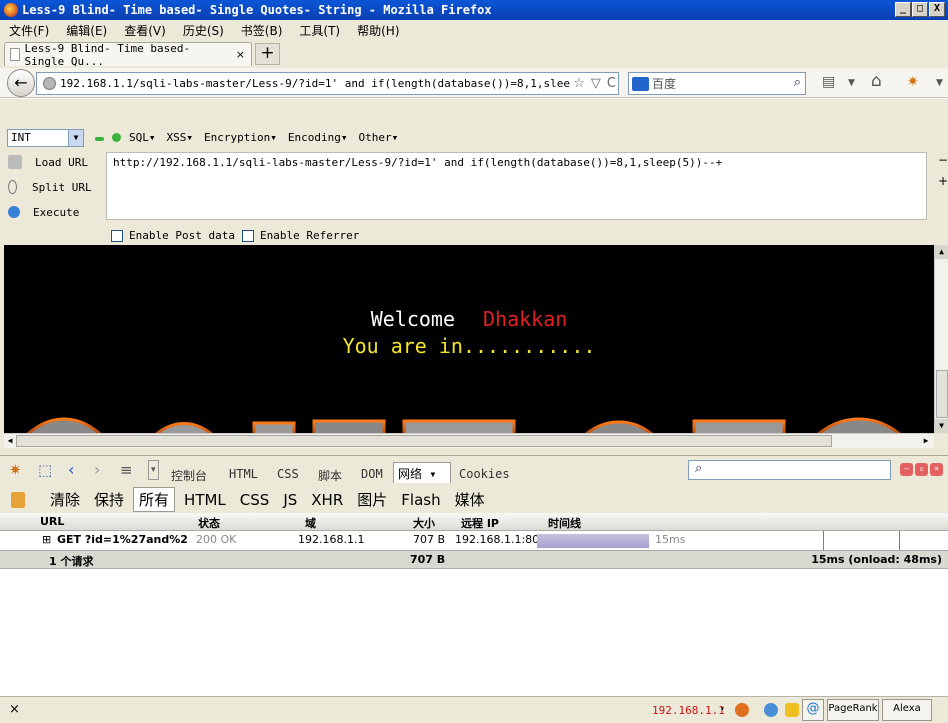  I want to click on menu-encoding: Encoding▾, so click(318, 137).